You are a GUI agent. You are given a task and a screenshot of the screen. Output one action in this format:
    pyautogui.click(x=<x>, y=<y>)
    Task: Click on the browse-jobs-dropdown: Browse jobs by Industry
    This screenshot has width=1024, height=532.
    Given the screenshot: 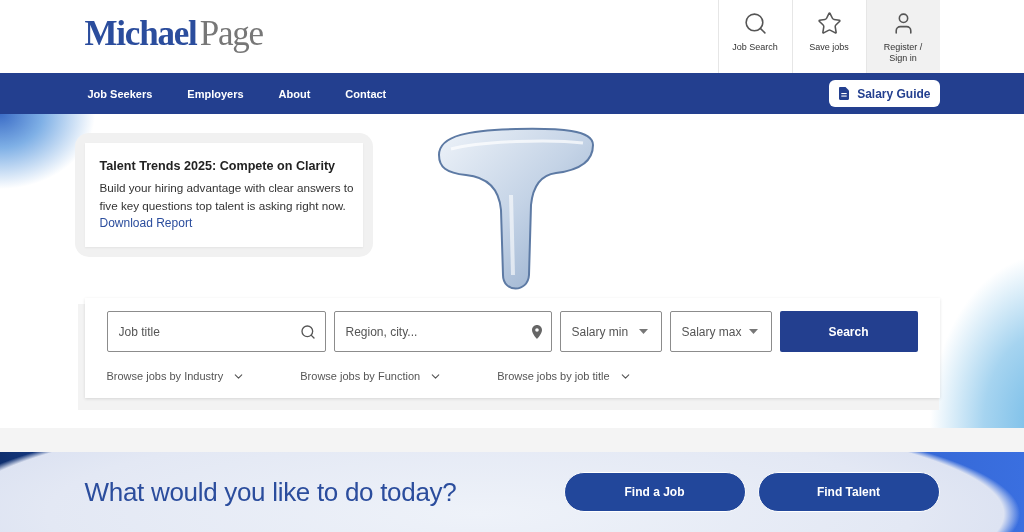 What is the action you would take?
    pyautogui.click(x=176, y=376)
    